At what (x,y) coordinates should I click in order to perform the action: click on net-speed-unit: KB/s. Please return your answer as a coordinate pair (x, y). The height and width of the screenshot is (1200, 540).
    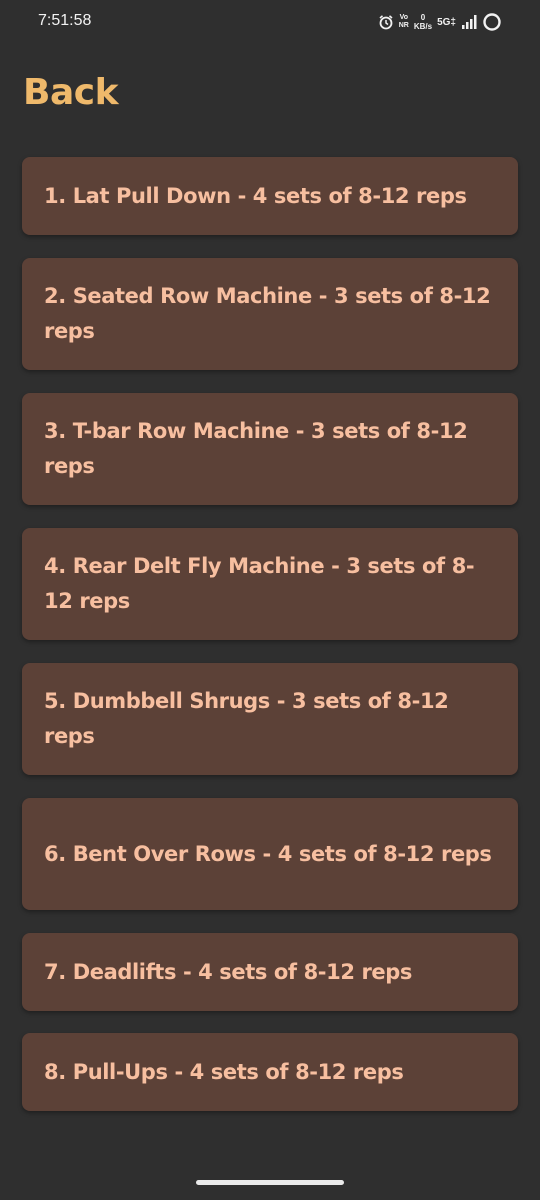
    Looking at the image, I should click on (423, 26).